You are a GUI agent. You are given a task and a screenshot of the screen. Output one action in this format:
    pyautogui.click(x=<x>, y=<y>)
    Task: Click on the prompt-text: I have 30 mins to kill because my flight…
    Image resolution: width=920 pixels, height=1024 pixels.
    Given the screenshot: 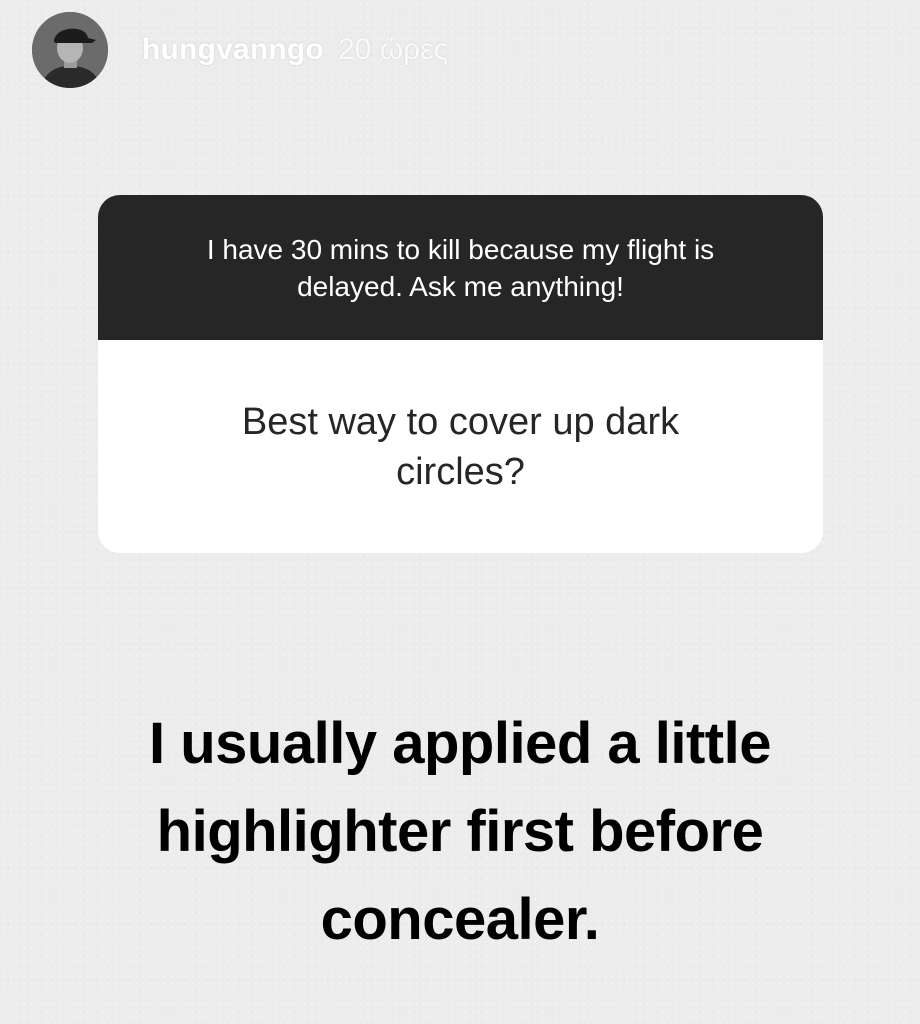 What is the action you would take?
    pyautogui.click(x=460, y=267)
    